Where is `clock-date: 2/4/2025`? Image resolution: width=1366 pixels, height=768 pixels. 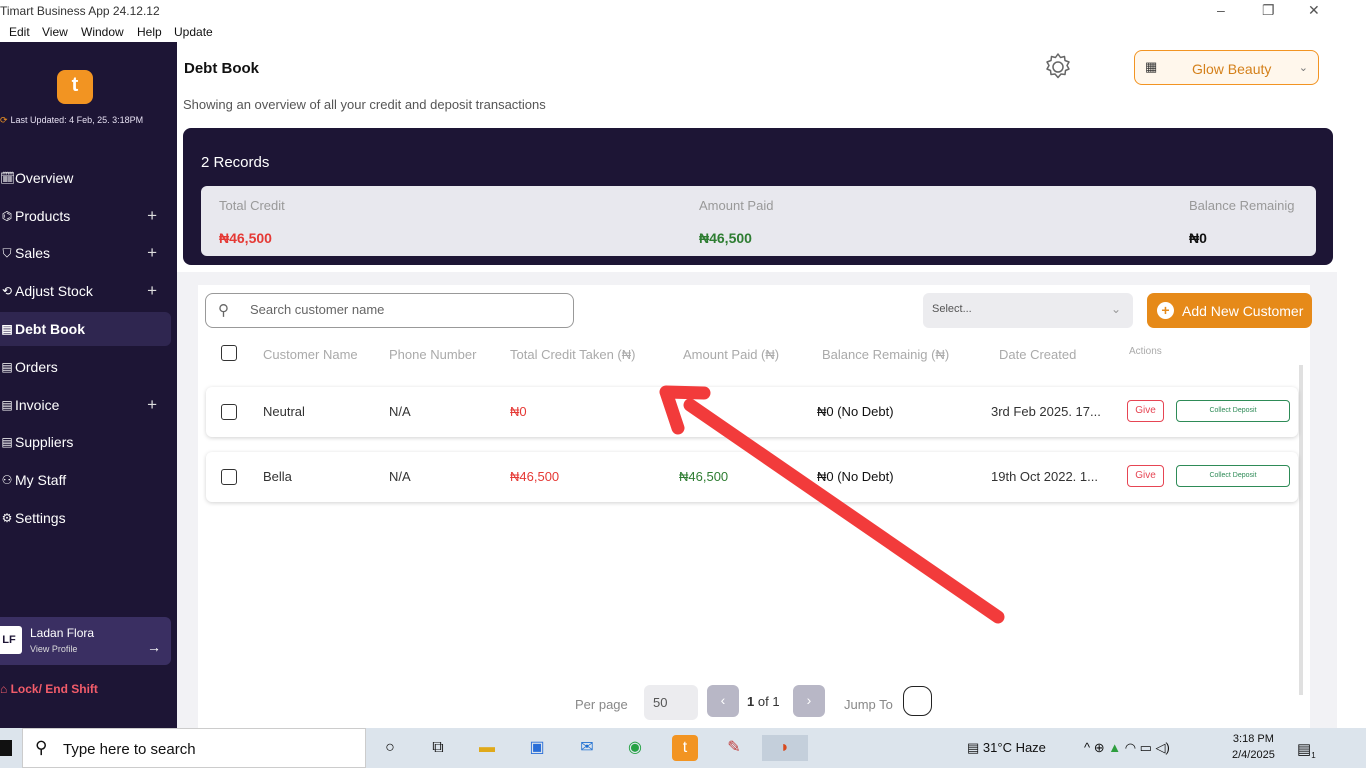
clock-date: 2/4/2025 is located at coordinates (1253, 755).